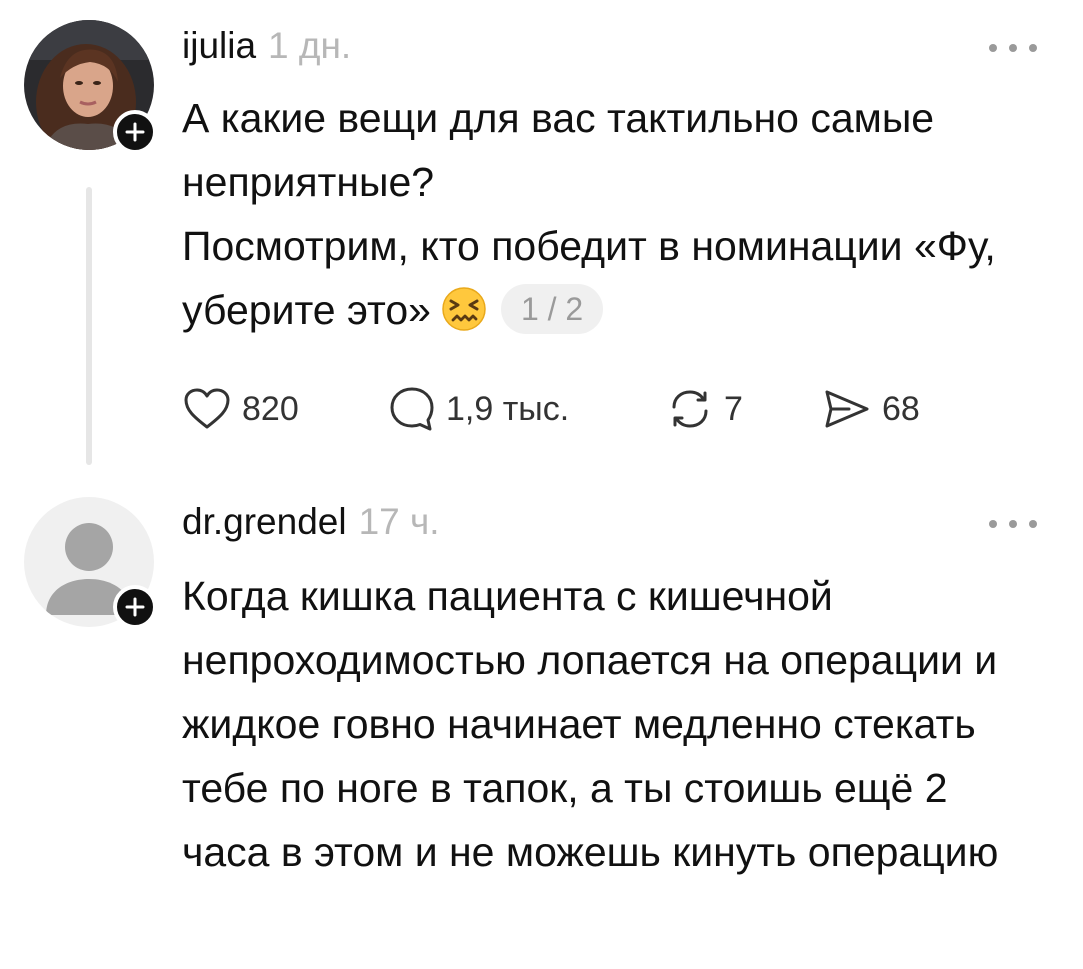 Image resolution: width=1083 pixels, height=969 pixels. I want to click on follow-button-ijulia, so click(135, 132).